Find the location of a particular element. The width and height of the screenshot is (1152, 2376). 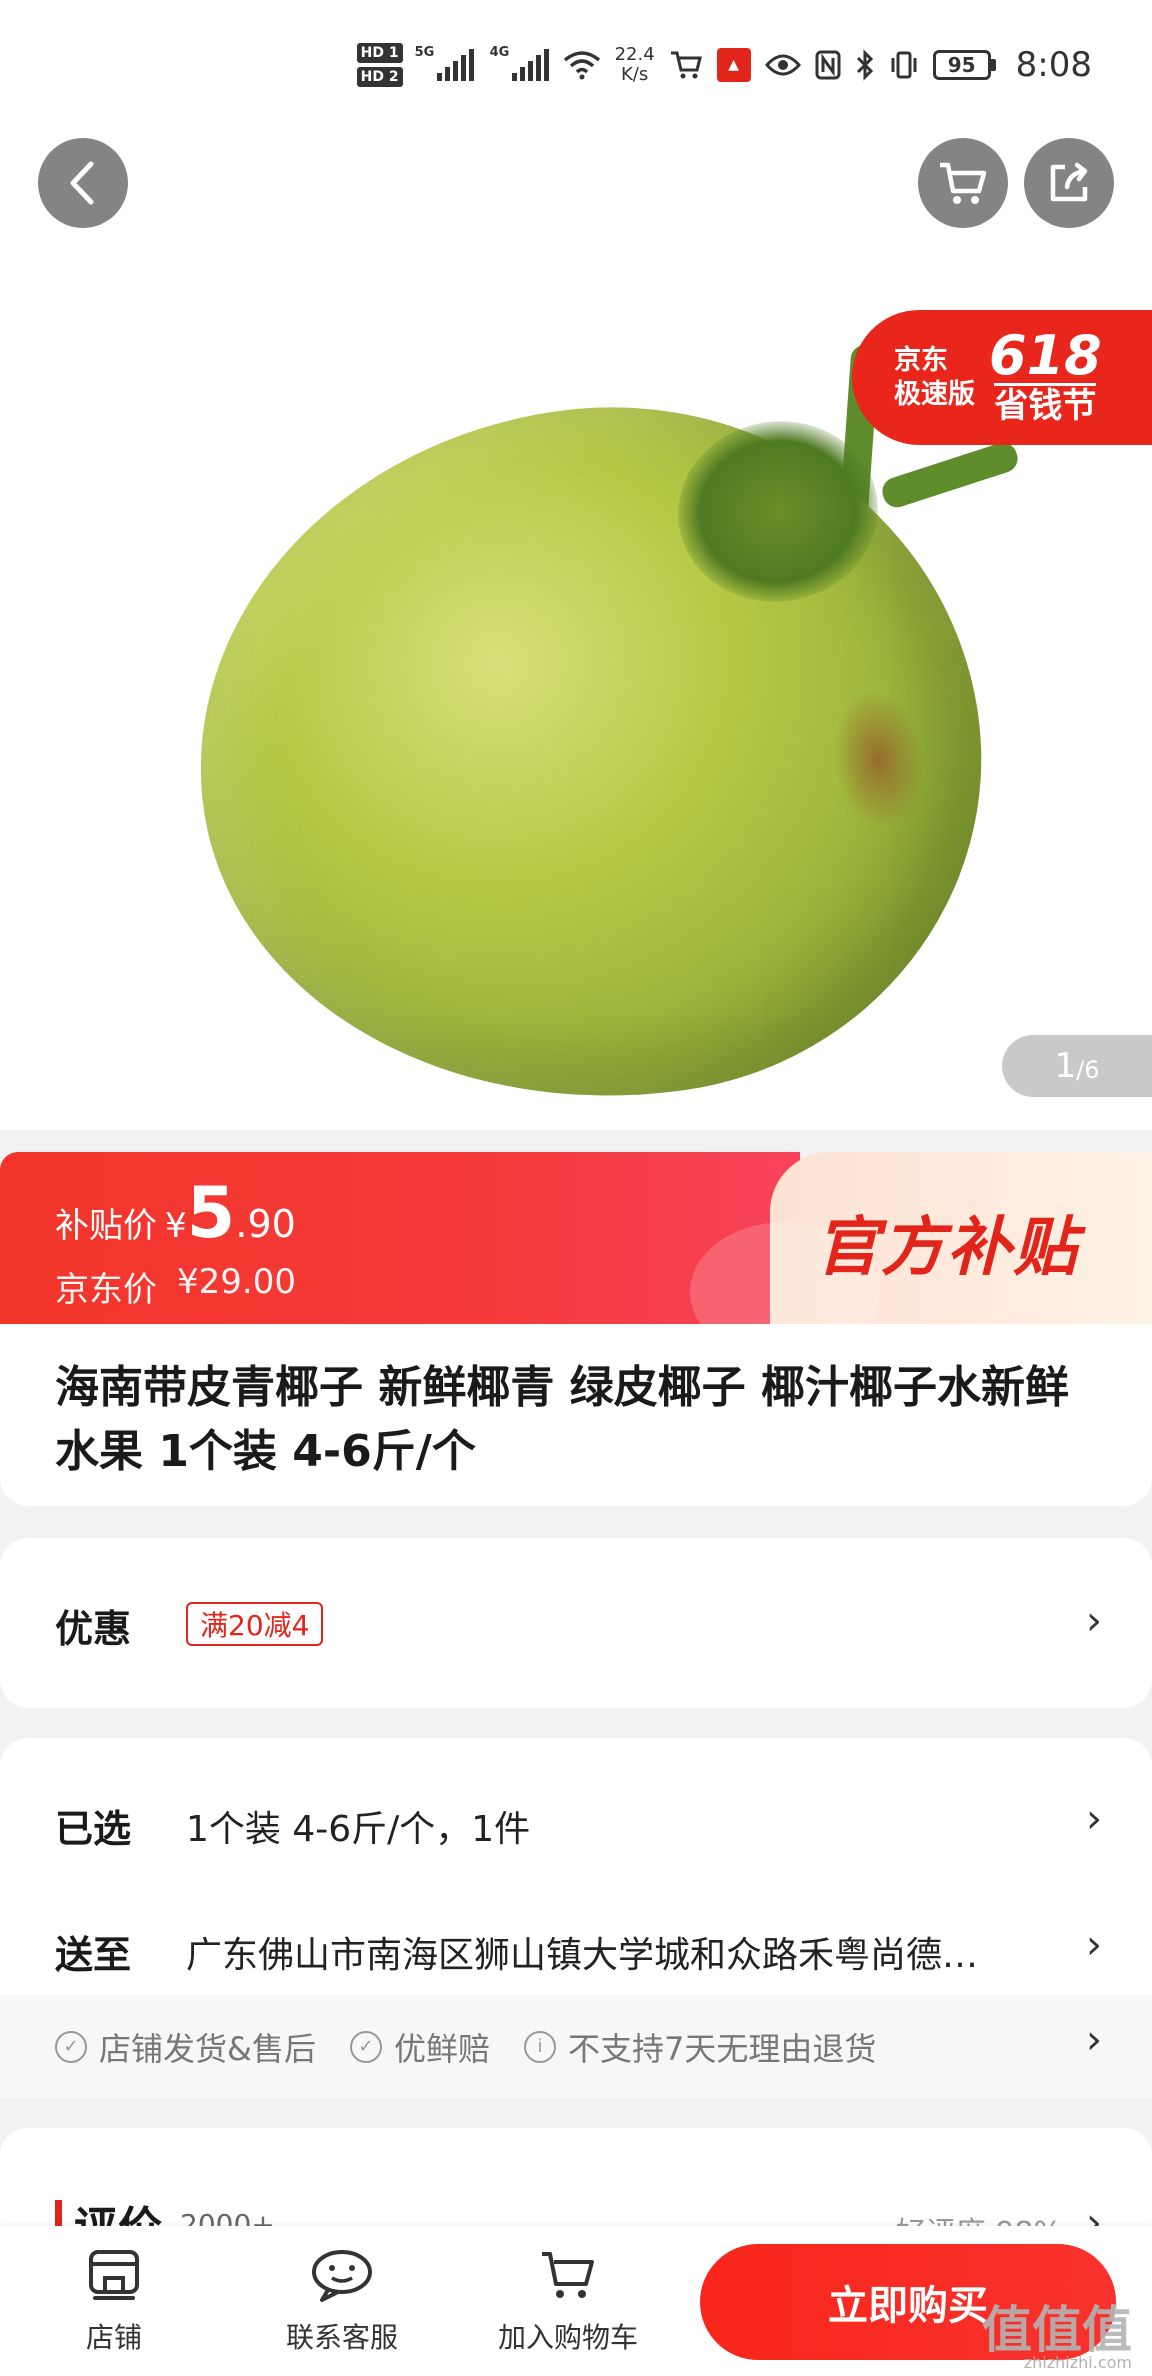

official-subsidy-tag: 官方补贴 is located at coordinates (947, 1248).